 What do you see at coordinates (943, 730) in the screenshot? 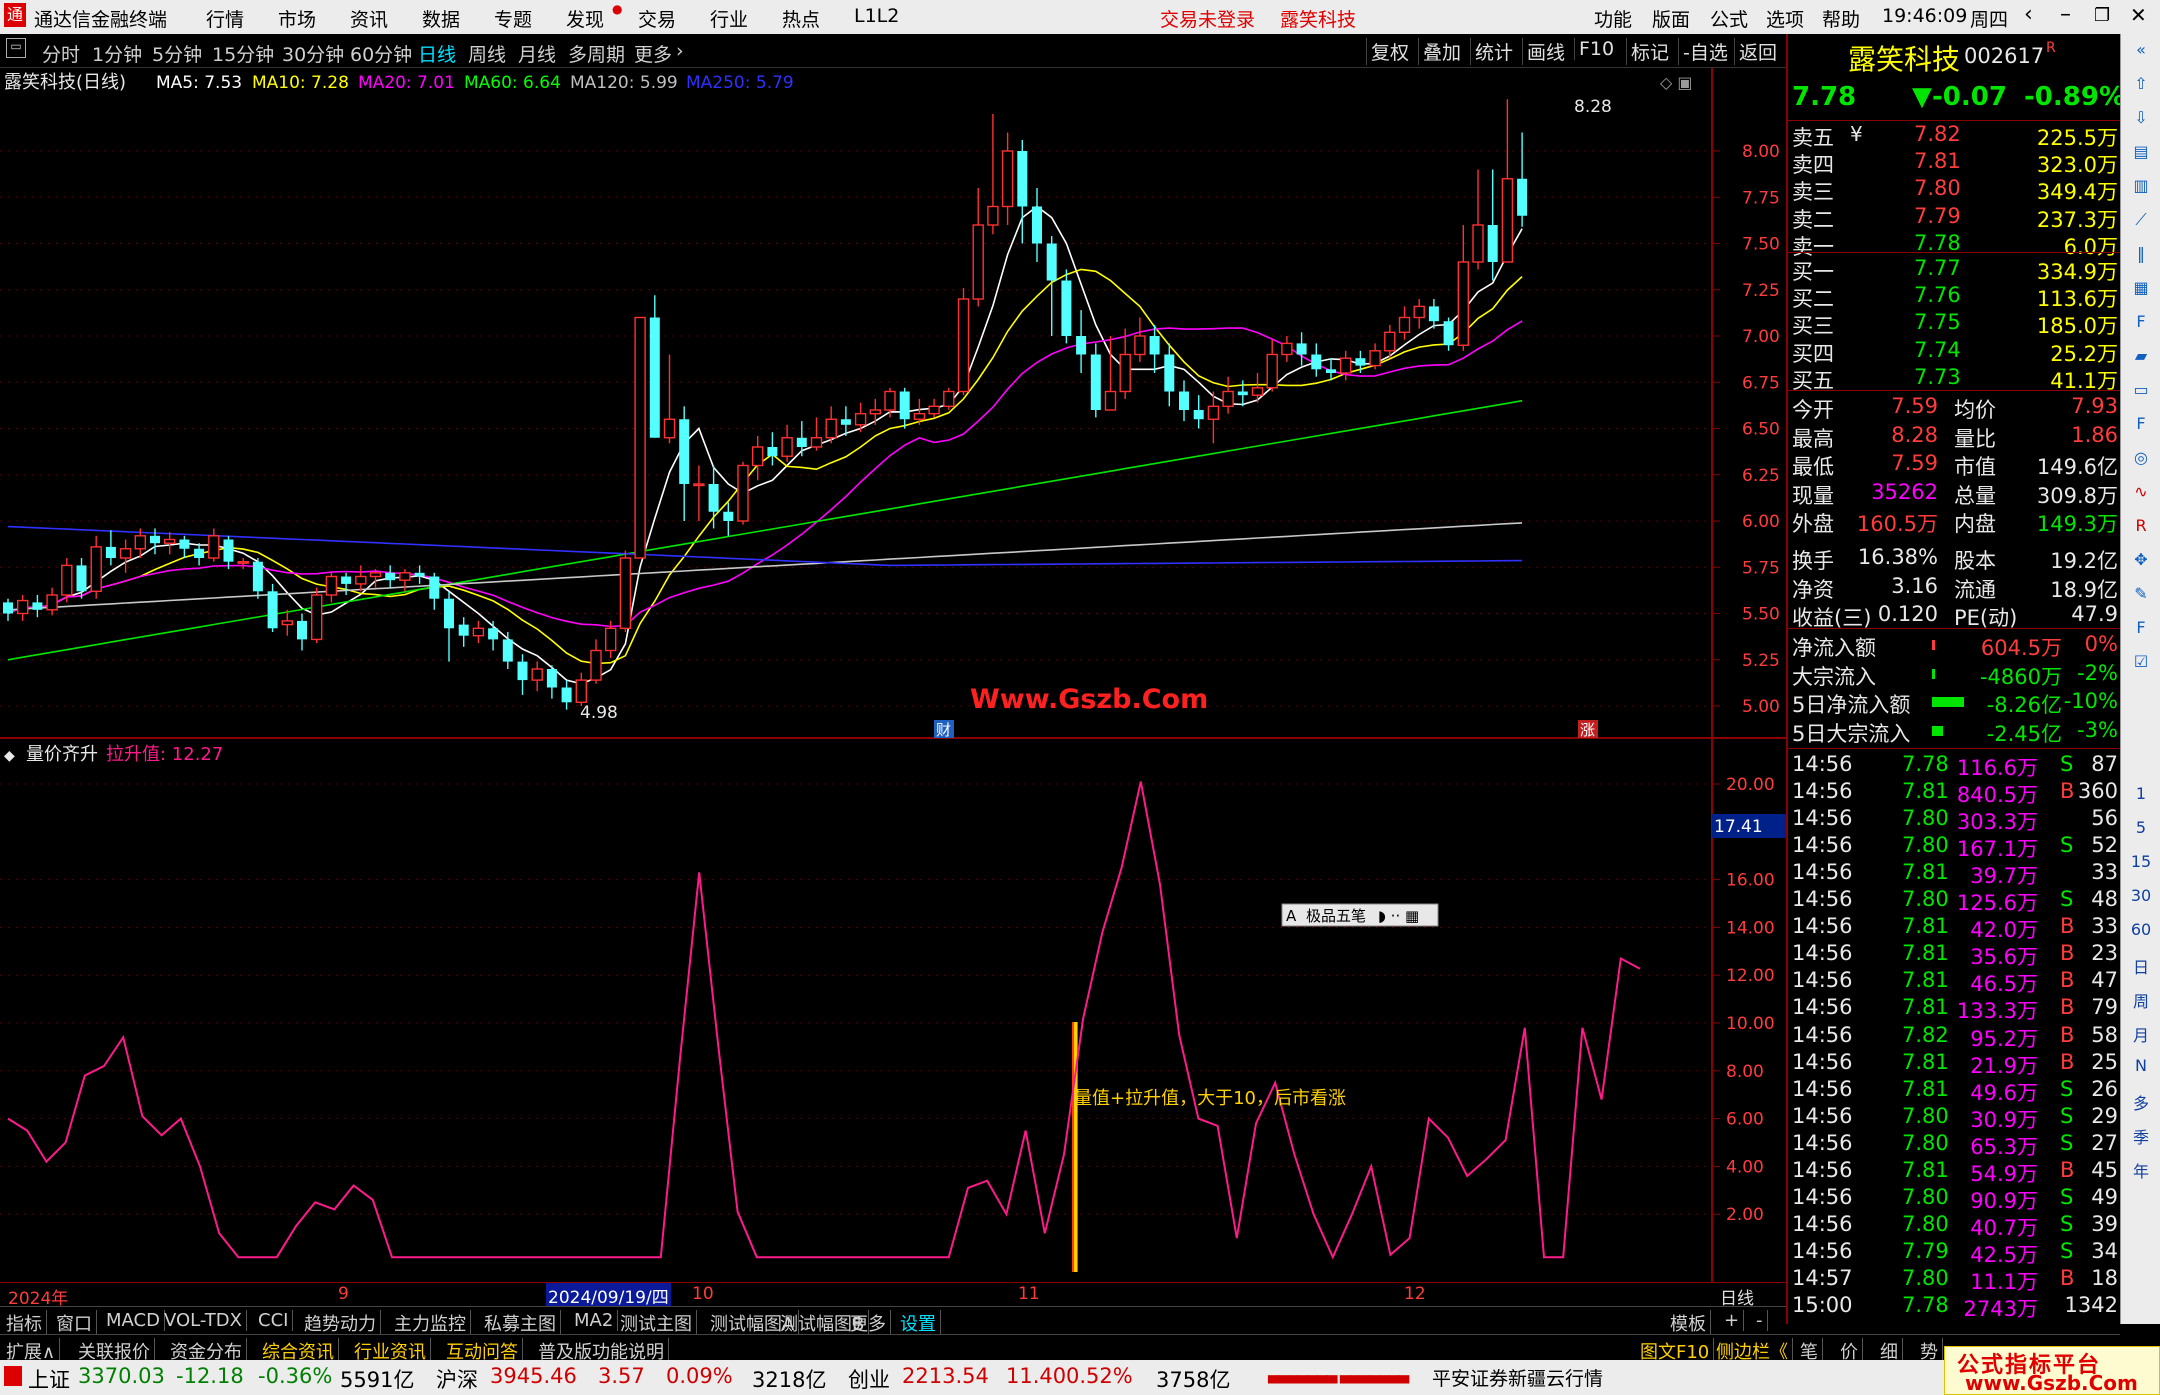
I see `event-finance-icon: 财` at bounding box center [943, 730].